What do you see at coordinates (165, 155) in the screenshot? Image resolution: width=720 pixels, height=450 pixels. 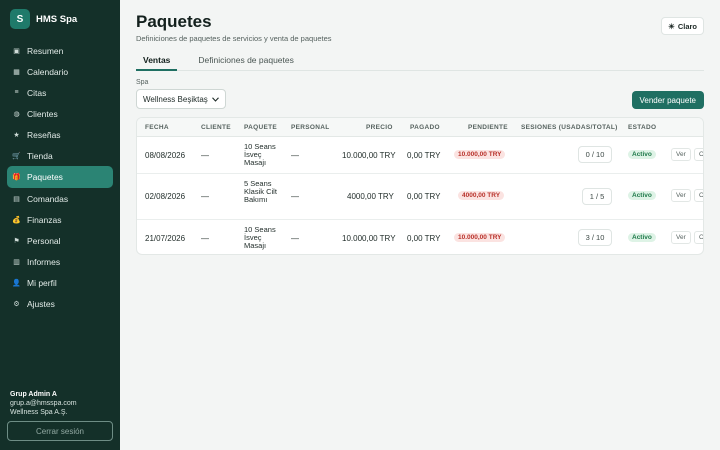 I see `cell-fecha: 08/08/2026` at bounding box center [165, 155].